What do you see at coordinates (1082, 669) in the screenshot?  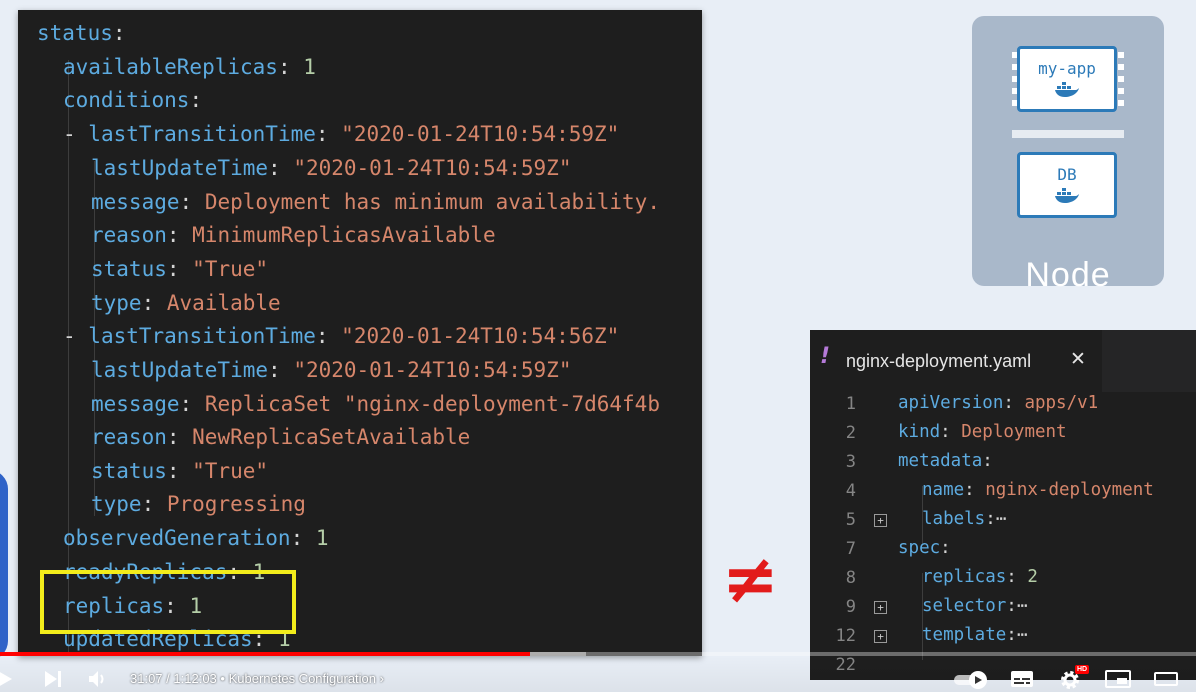 I see `hd-badge: HD` at bounding box center [1082, 669].